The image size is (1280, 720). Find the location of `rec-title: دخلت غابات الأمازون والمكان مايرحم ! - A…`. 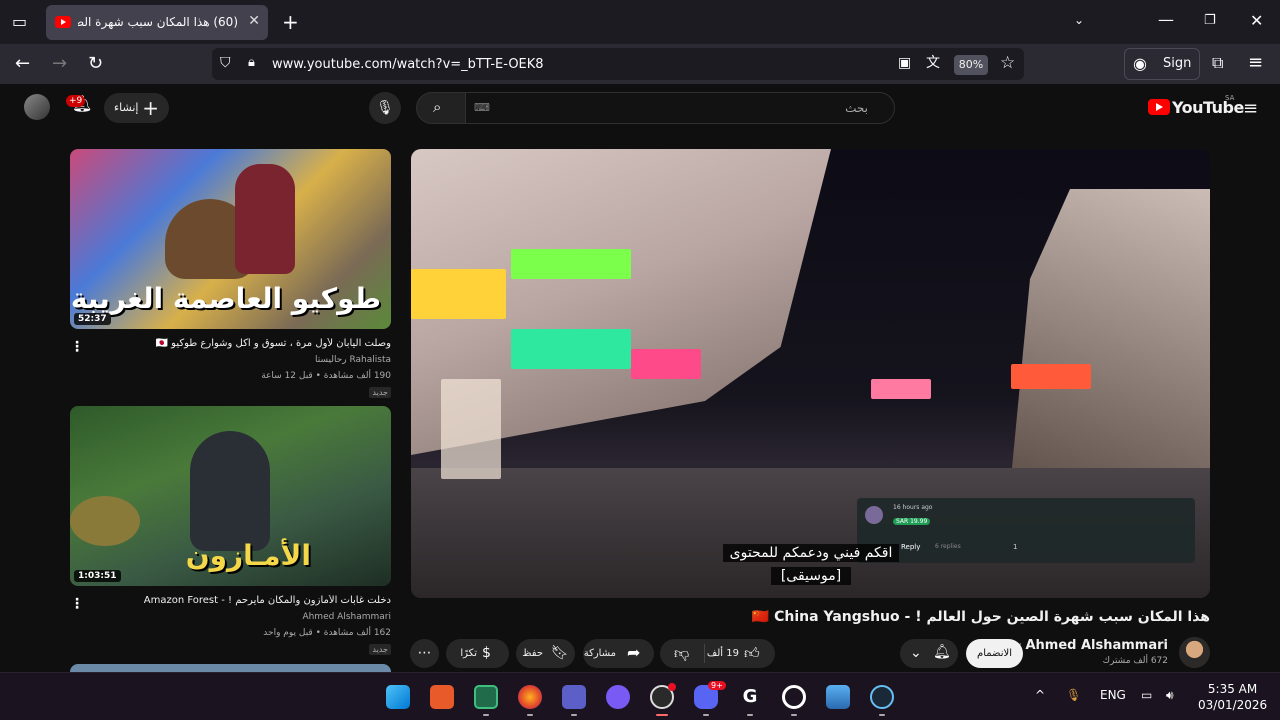

rec-title: دخلت غابات الأمازون والمكان مايرحم ! - A… is located at coordinates (241, 600).